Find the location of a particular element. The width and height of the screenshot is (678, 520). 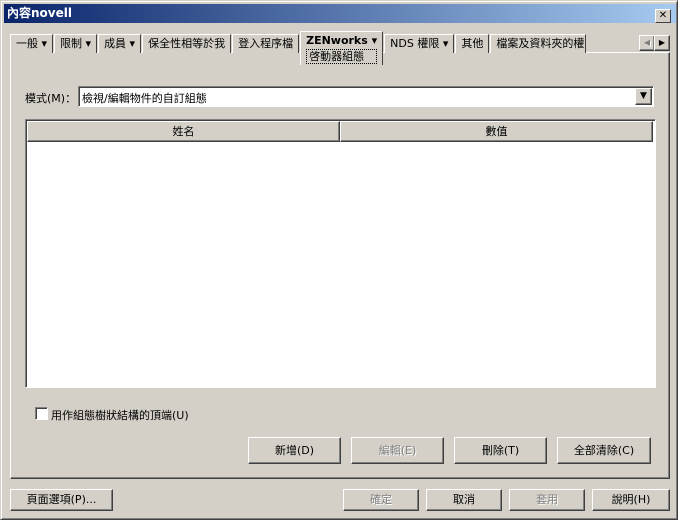

tab-general: 一般 ▾ is located at coordinates (32, 43).